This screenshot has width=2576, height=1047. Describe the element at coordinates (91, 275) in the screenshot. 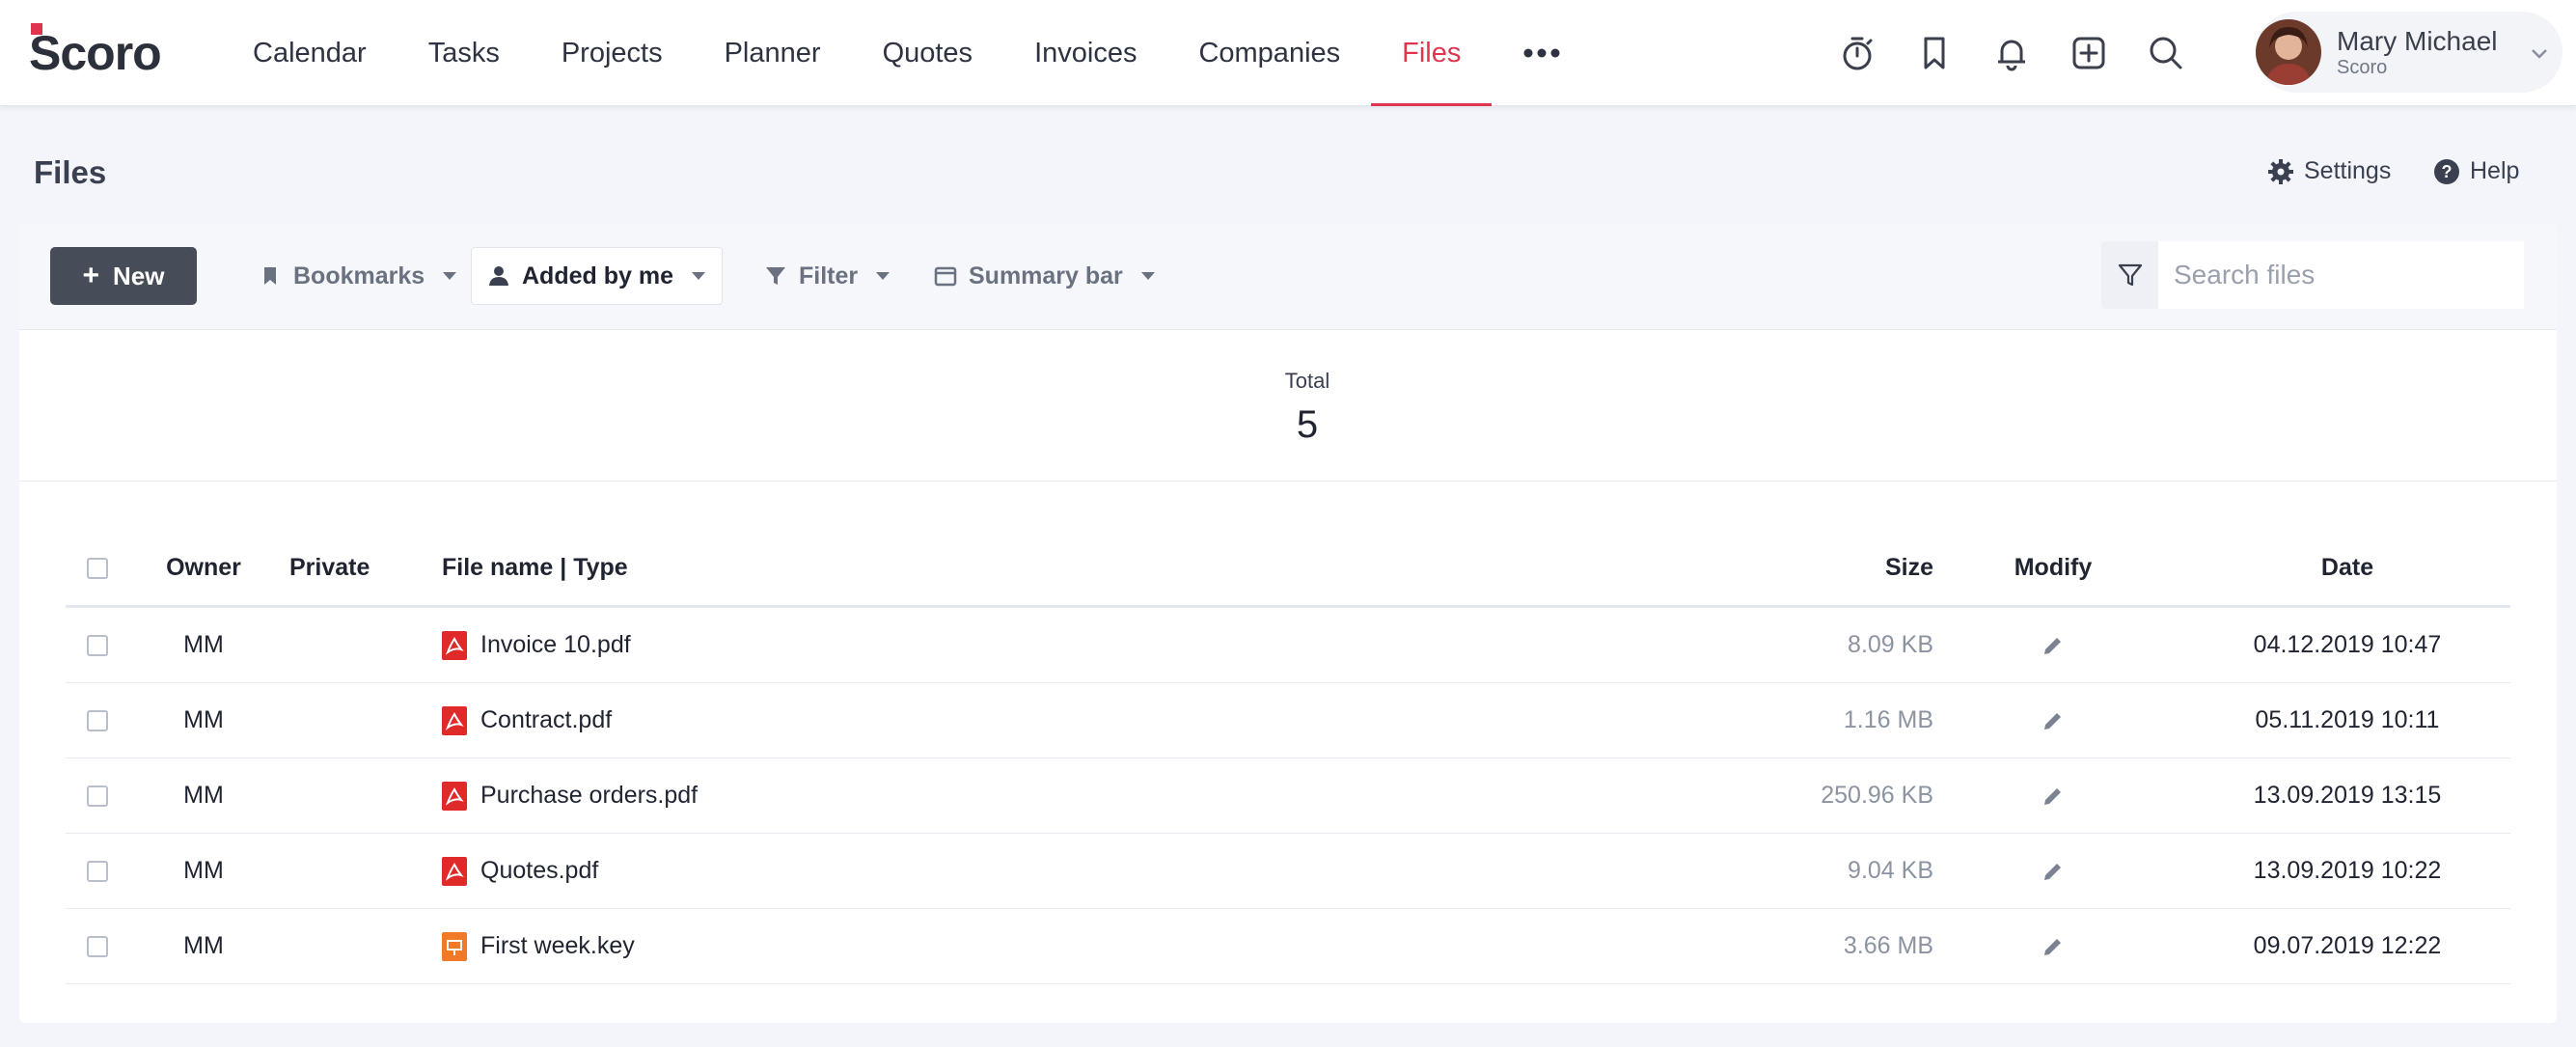

I see `plus-icon: +` at that location.